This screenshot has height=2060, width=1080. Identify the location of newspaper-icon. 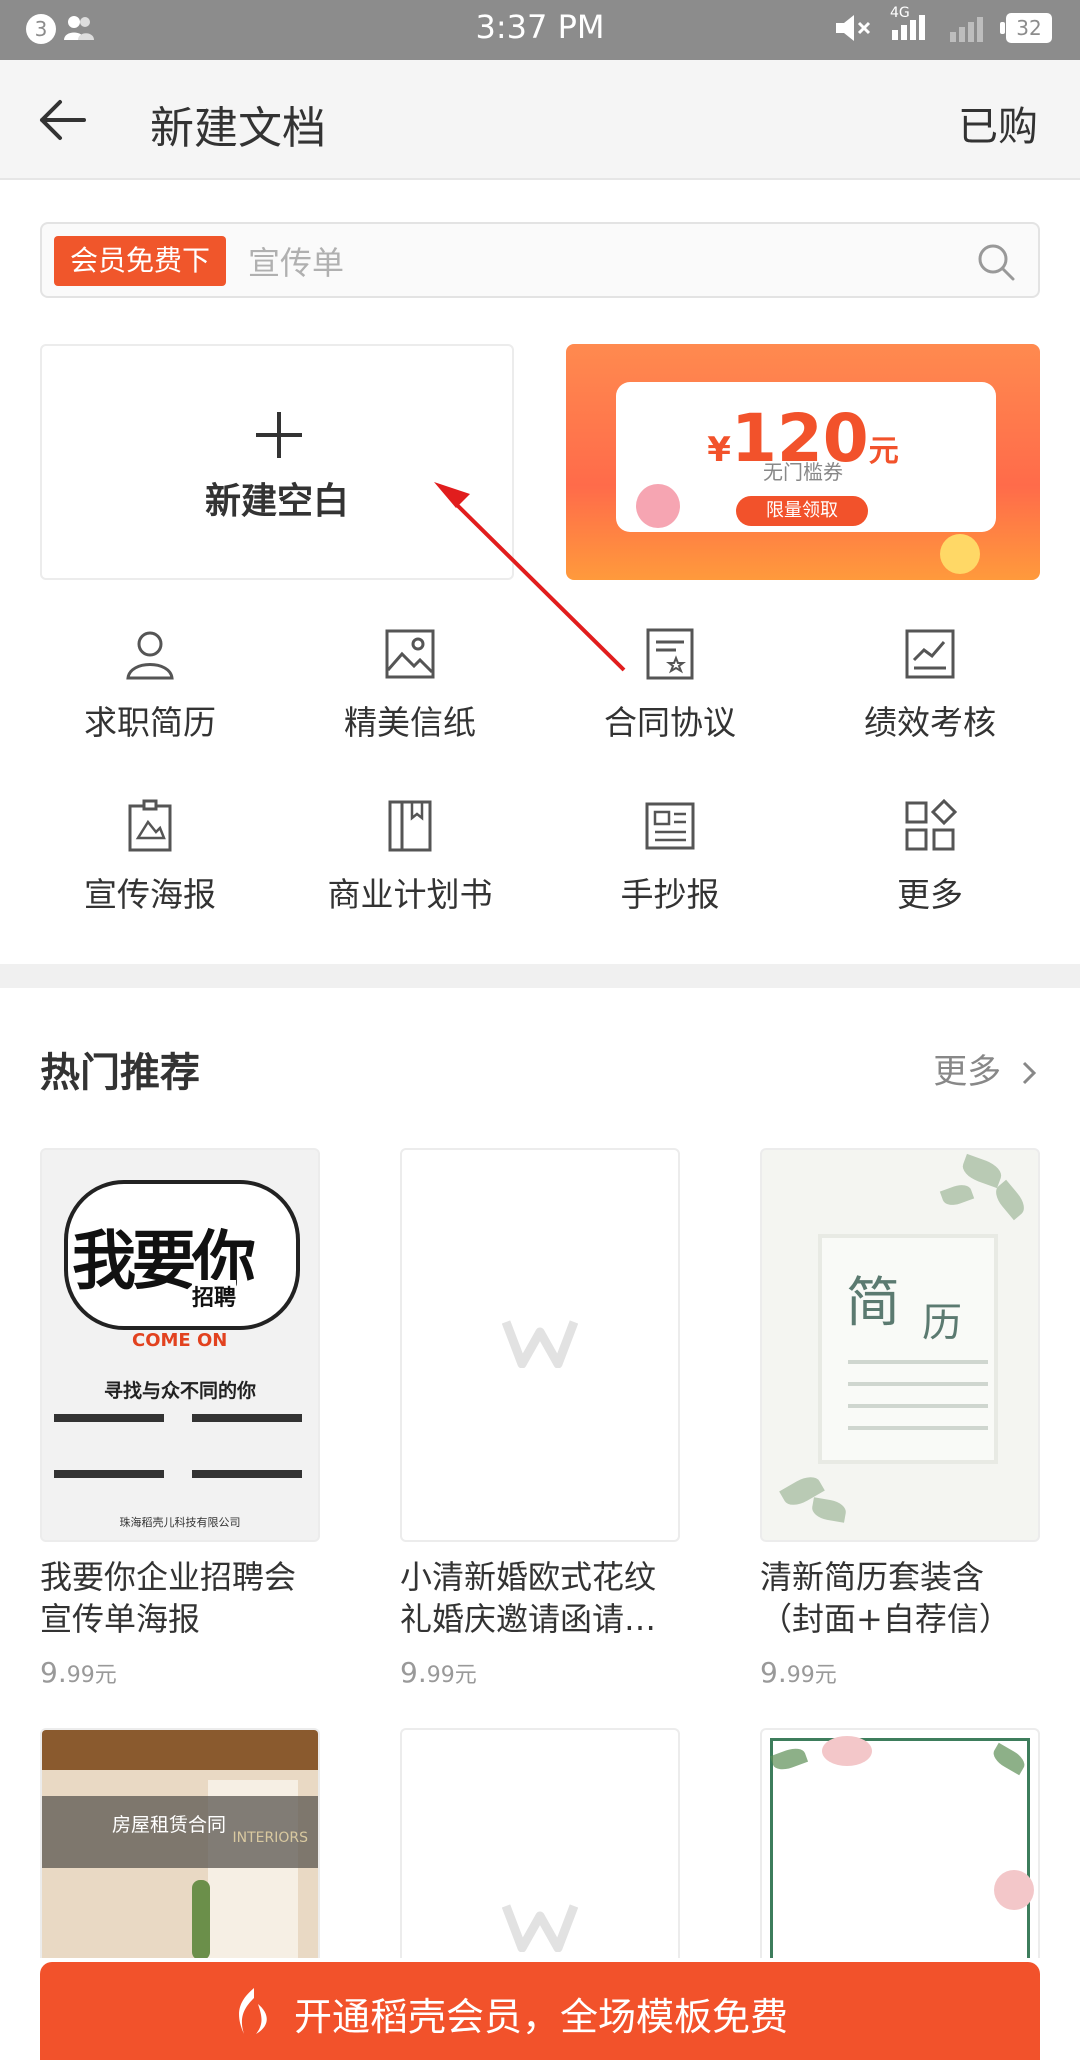
(670, 826).